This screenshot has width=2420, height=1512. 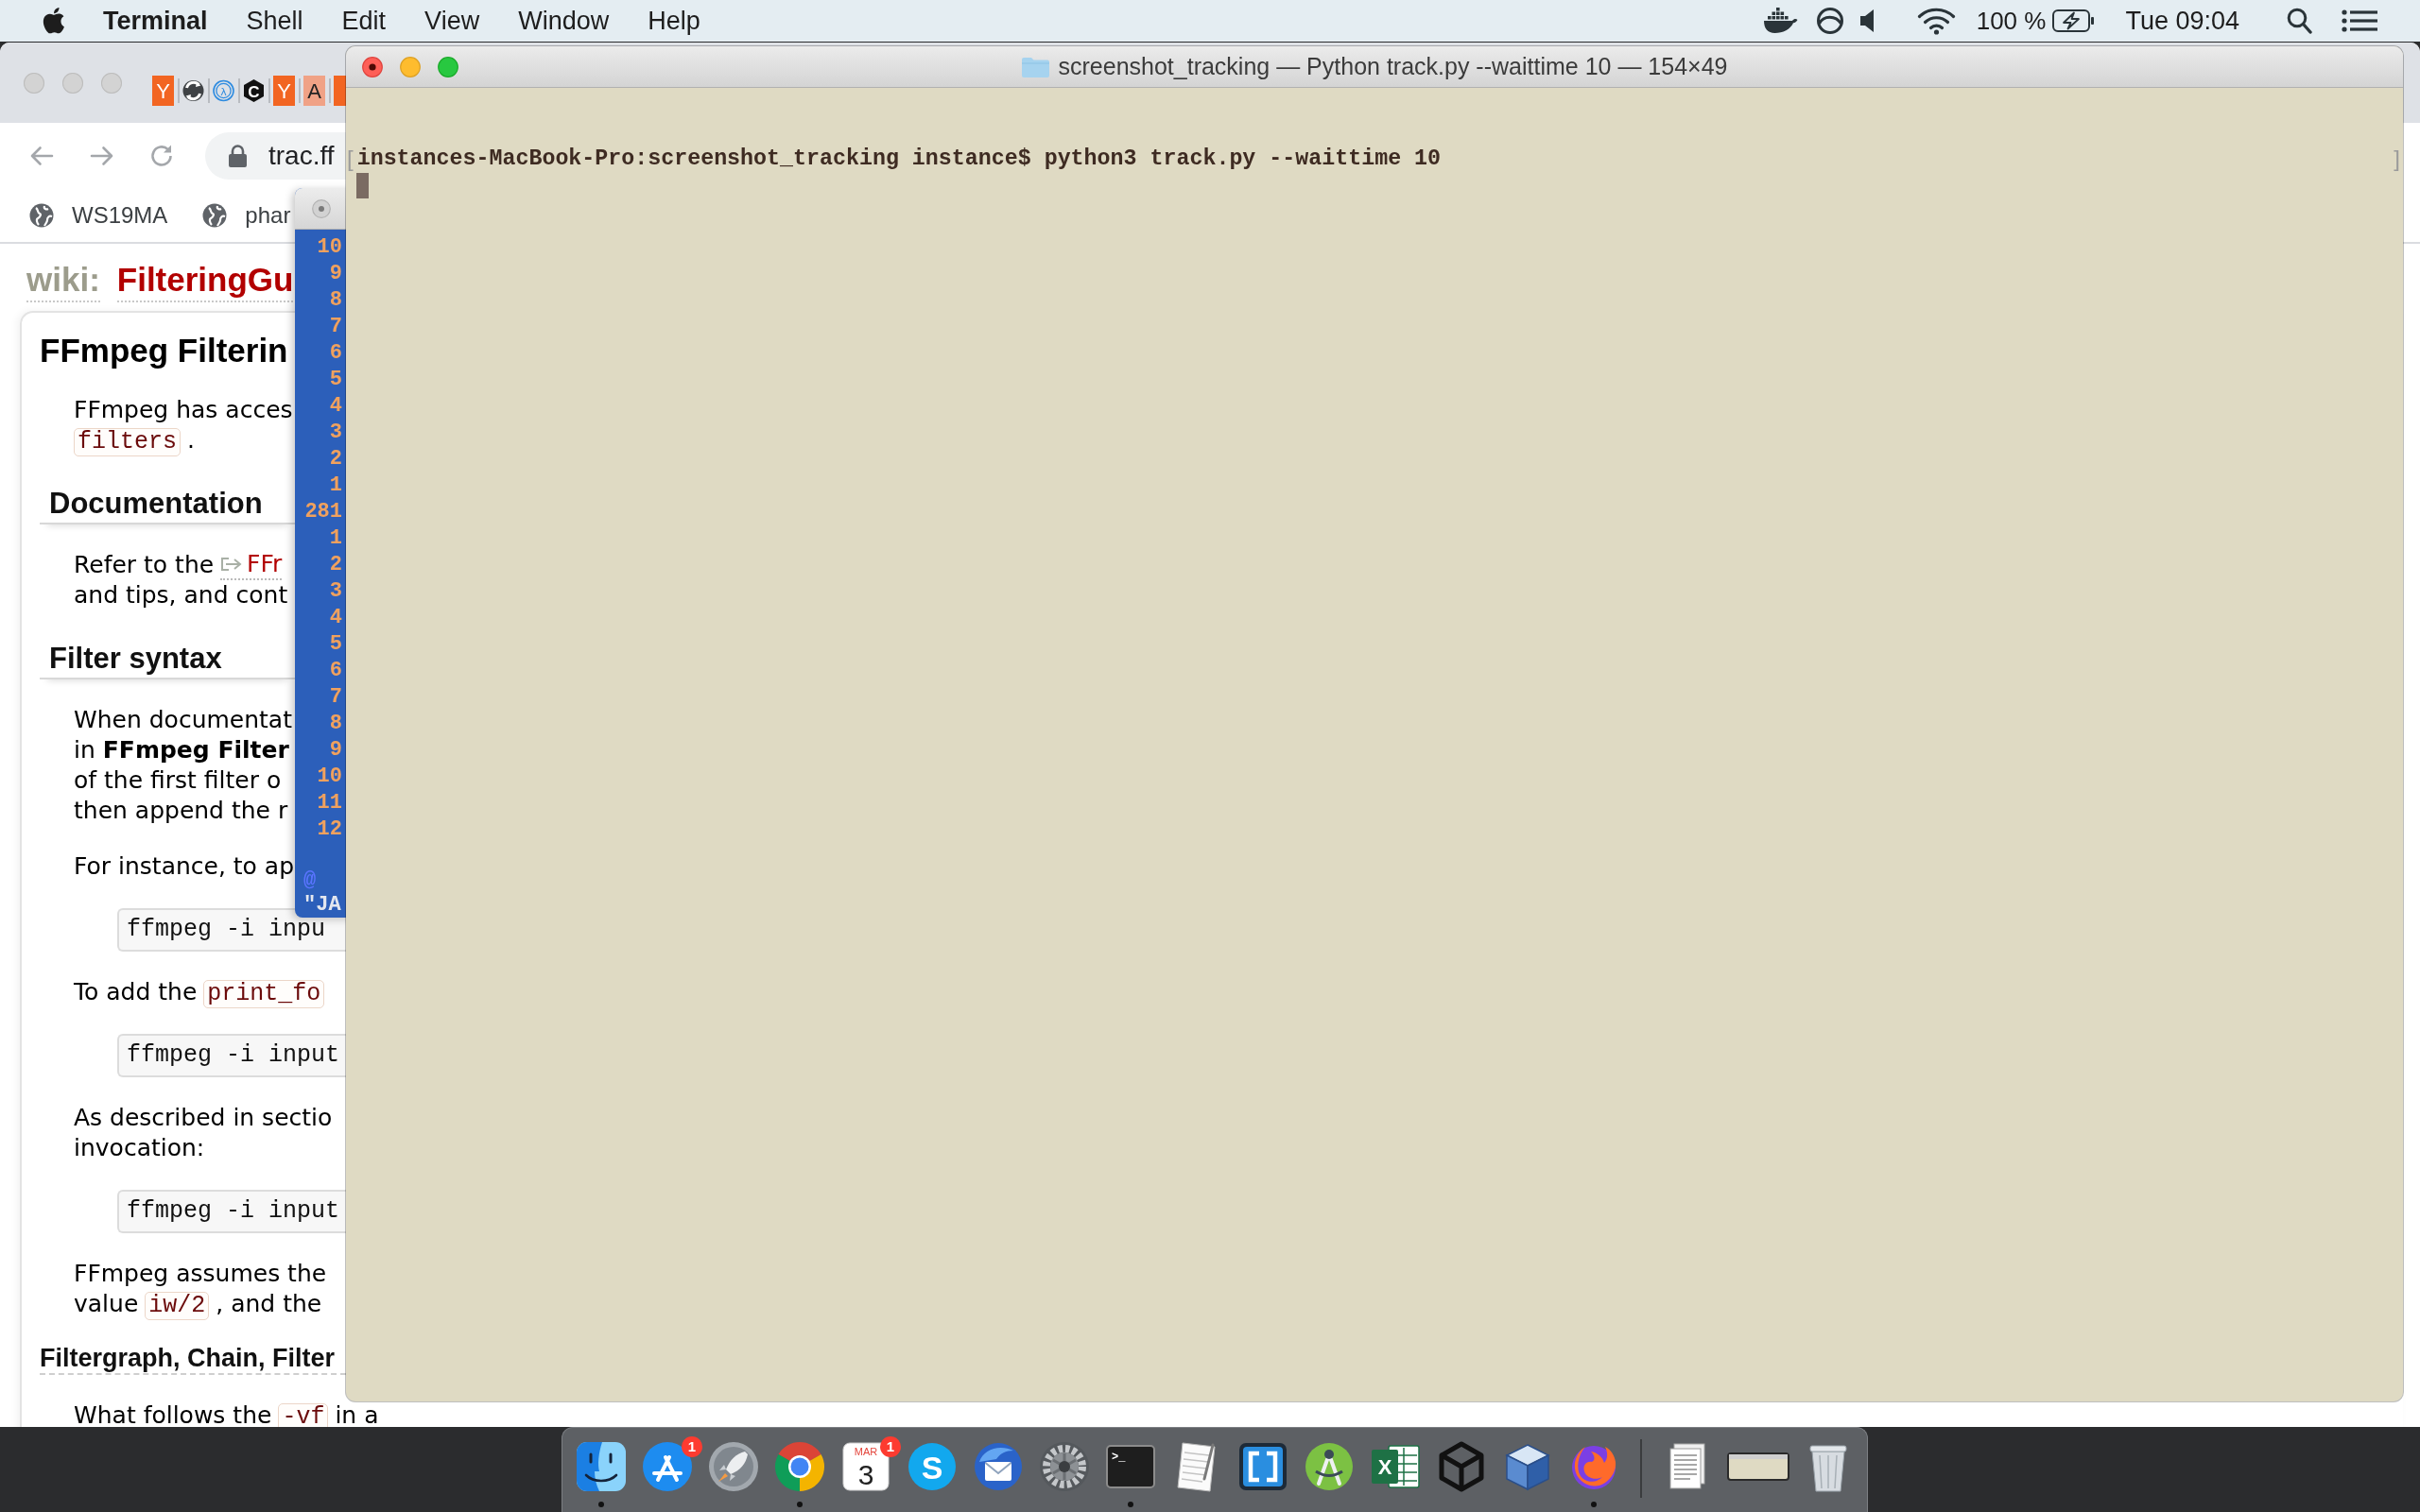 What do you see at coordinates (136, 991) in the screenshot?
I see `paragraph-text: To add the` at bounding box center [136, 991].